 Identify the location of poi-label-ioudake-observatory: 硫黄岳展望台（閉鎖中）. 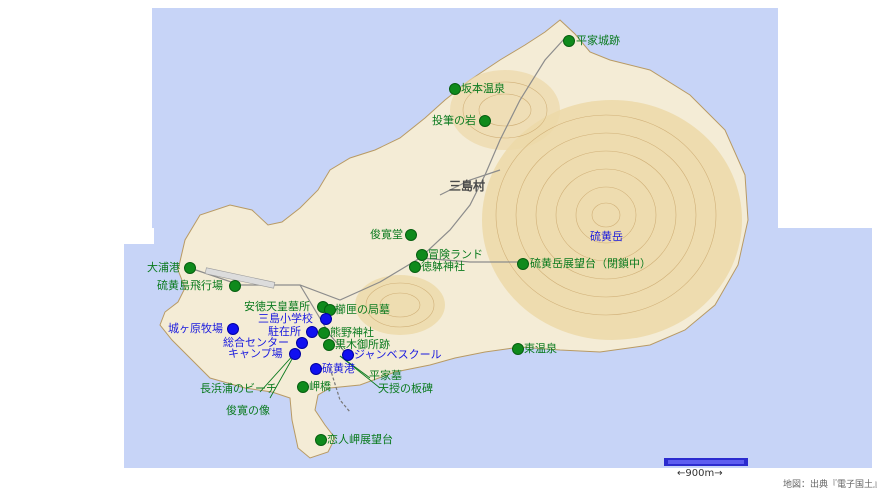
(590, 263).